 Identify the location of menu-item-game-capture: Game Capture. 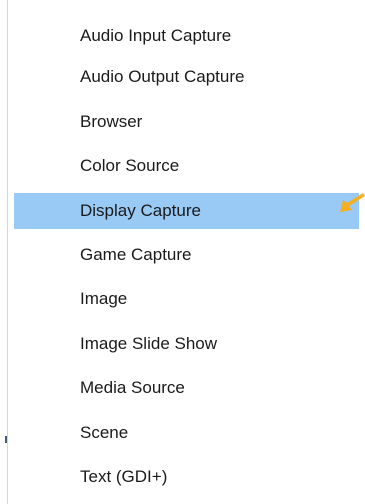
(186, 255).